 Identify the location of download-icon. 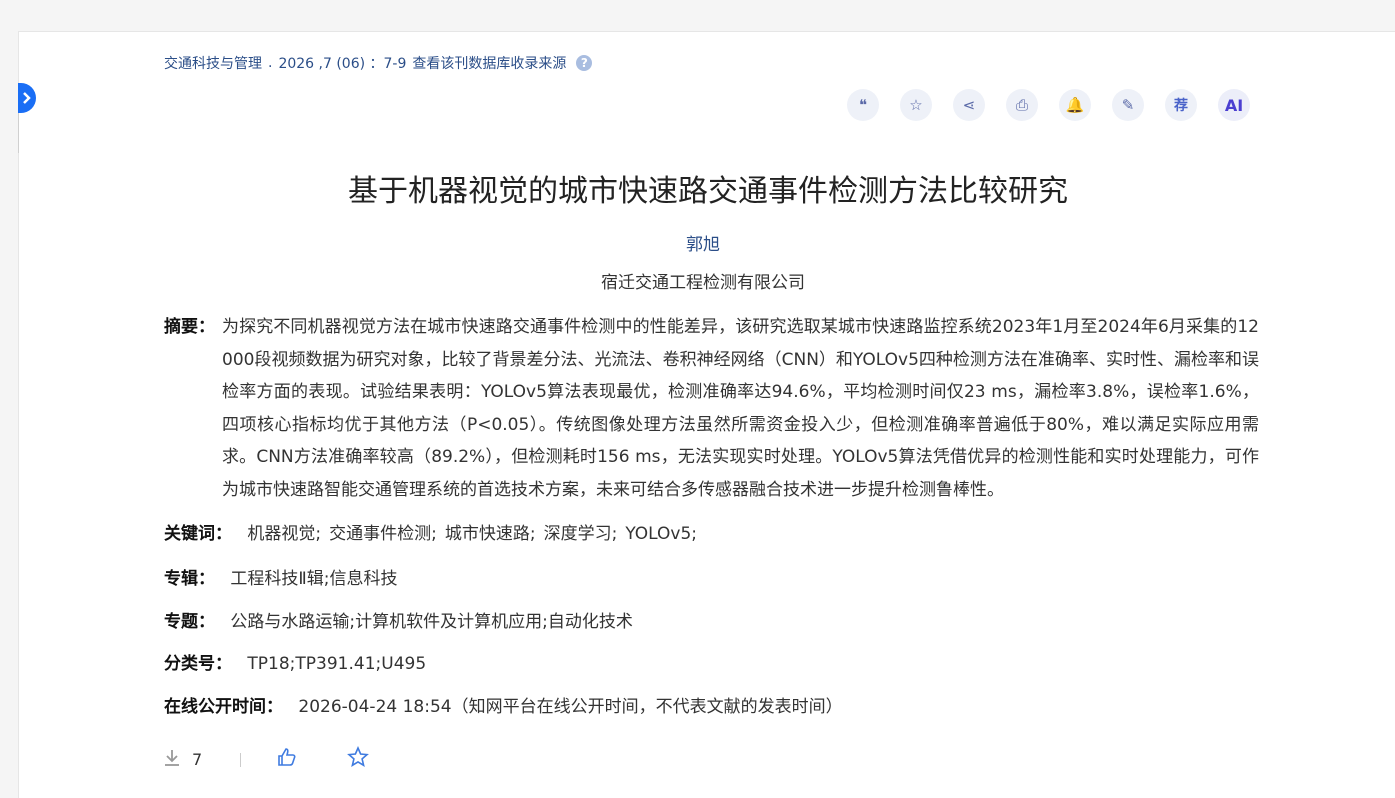
(172, 760).